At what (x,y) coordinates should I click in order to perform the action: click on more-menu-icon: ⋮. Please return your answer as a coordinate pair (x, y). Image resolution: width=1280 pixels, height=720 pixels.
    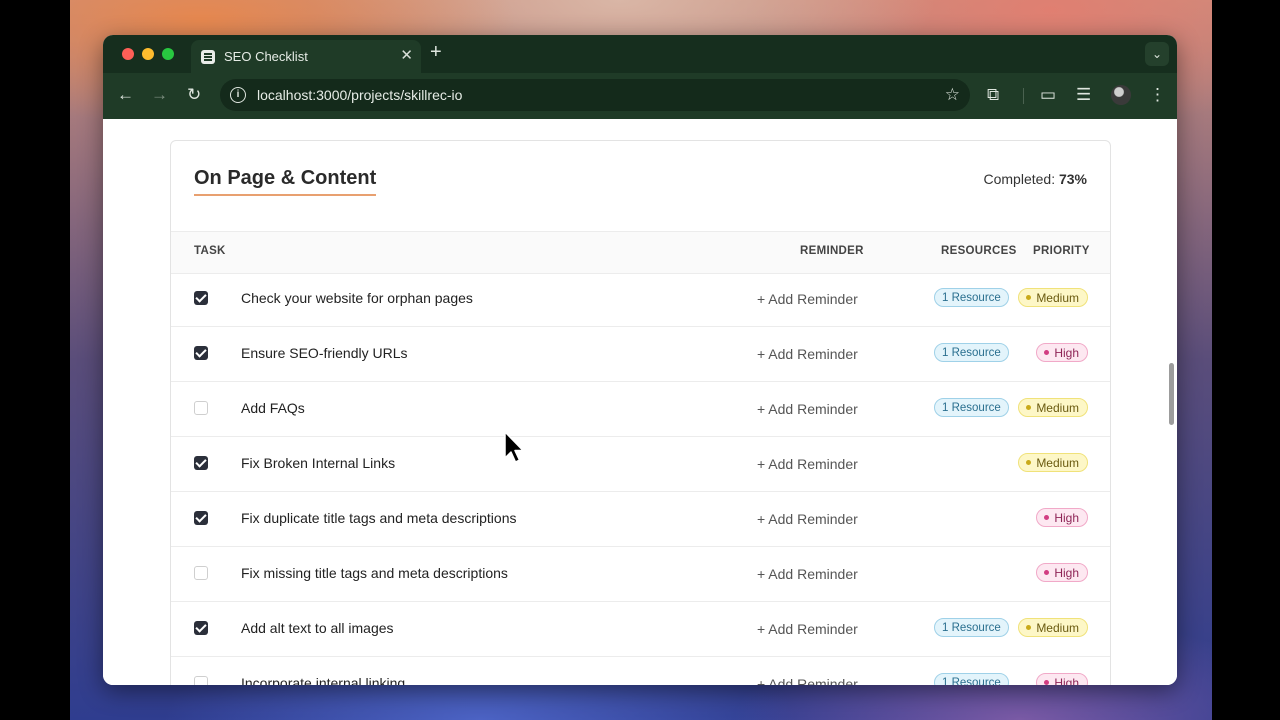
    Looking at the image, I should click on (1157, 95).